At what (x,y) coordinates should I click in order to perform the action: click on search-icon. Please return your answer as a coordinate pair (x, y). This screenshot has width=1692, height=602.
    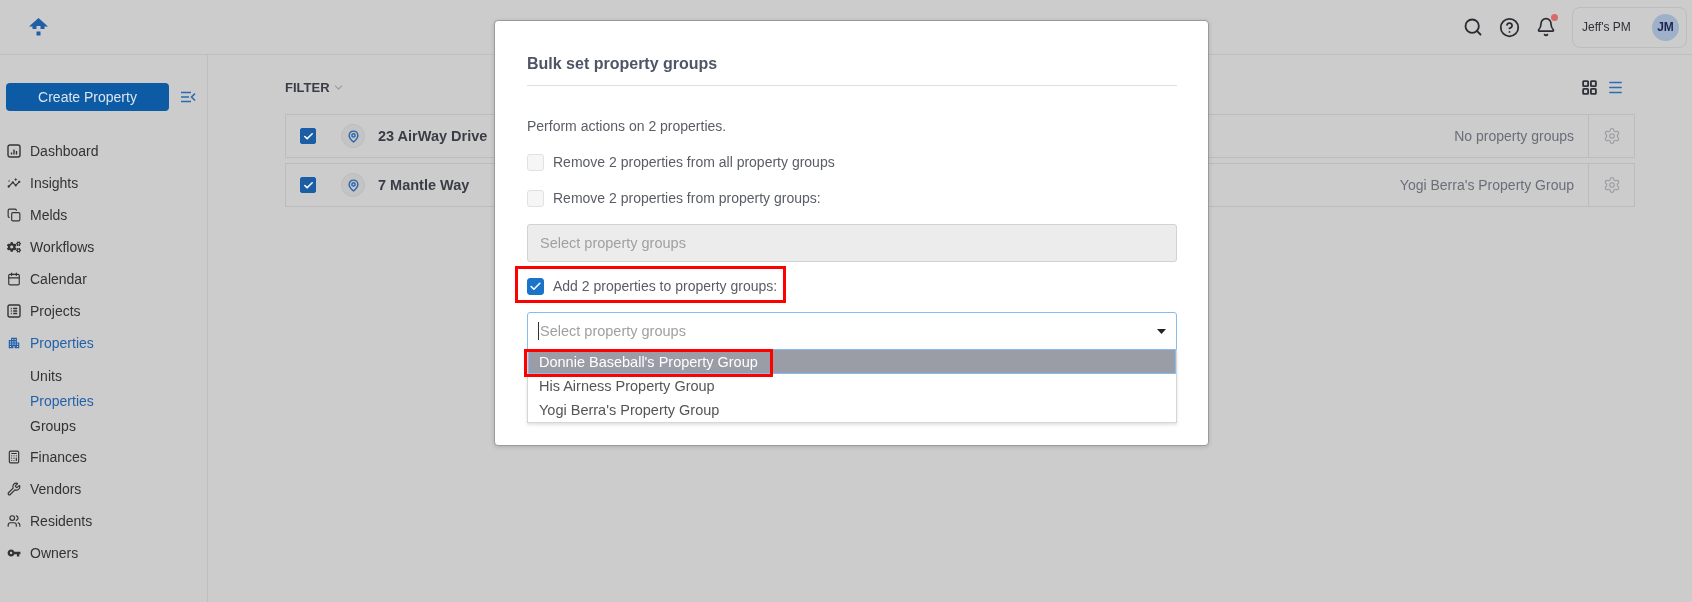
    Looking at the image, I should click on (1473, 27).